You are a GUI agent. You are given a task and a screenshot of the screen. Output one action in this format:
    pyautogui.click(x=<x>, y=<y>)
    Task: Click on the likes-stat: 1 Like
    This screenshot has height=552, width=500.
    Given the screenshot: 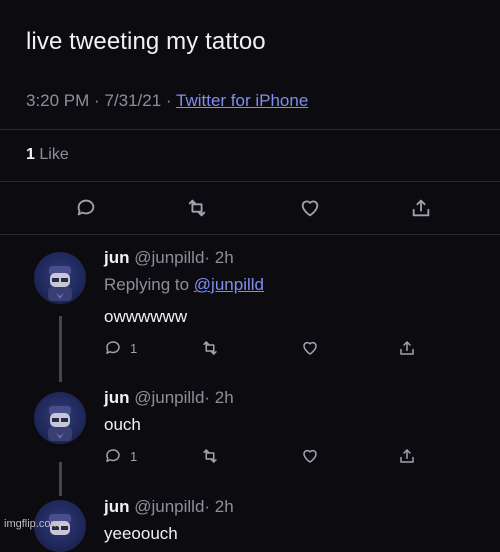 What is the action you would take?
    pyautogui.click(x=47, y=155)
    